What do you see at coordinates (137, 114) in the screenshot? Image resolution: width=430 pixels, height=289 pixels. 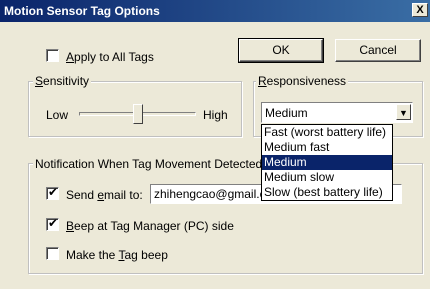 I see `sensitivity-slider-thumb` at bounding box center [137, 114].